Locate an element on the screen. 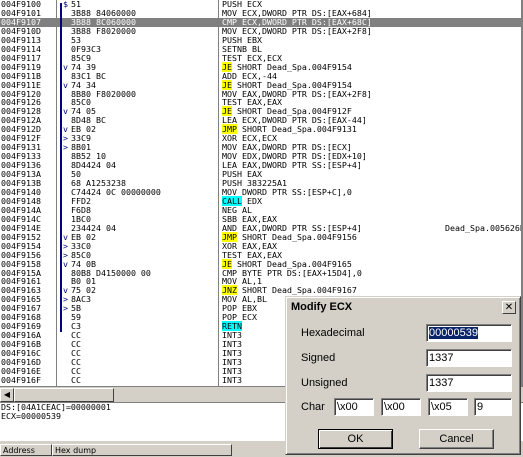 The height and width of the screenshot is (457, 523). row-address: 004F916F is located at coordinates (21, 379).